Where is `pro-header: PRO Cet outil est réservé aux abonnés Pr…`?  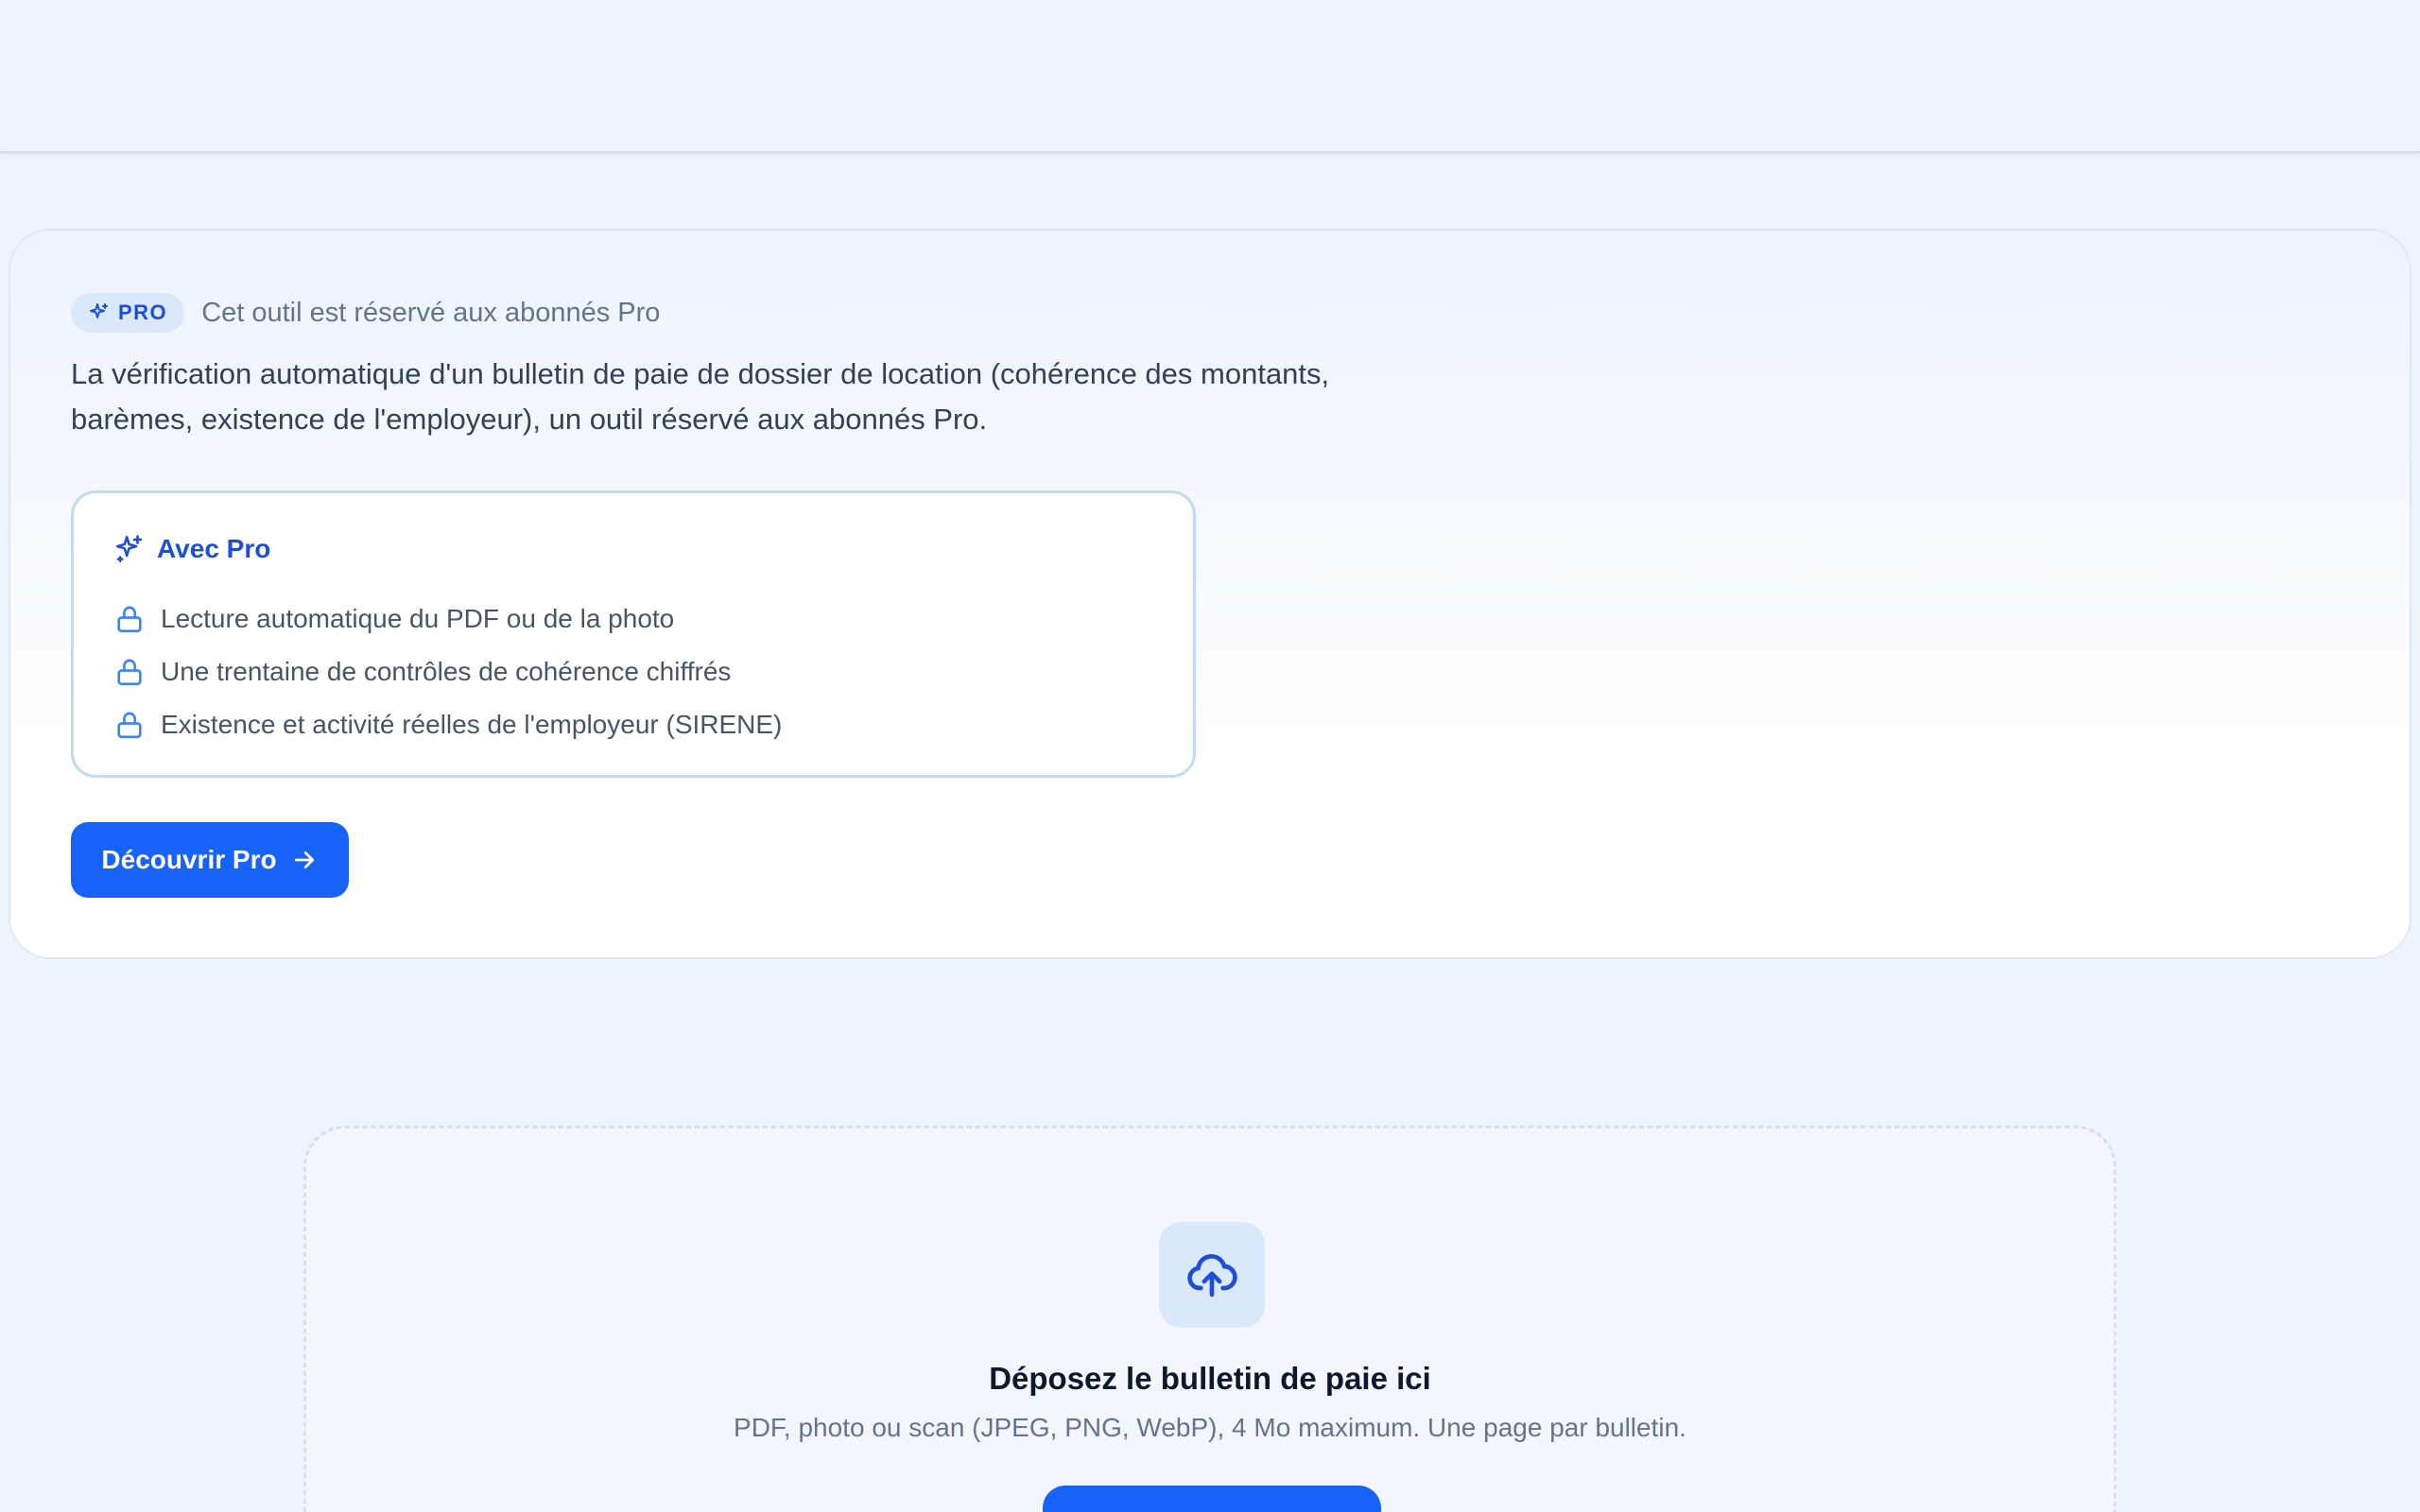 pro-header: PRO Cet outil est réservé aux abonnés Pr… is located at coordinates (366, 313).